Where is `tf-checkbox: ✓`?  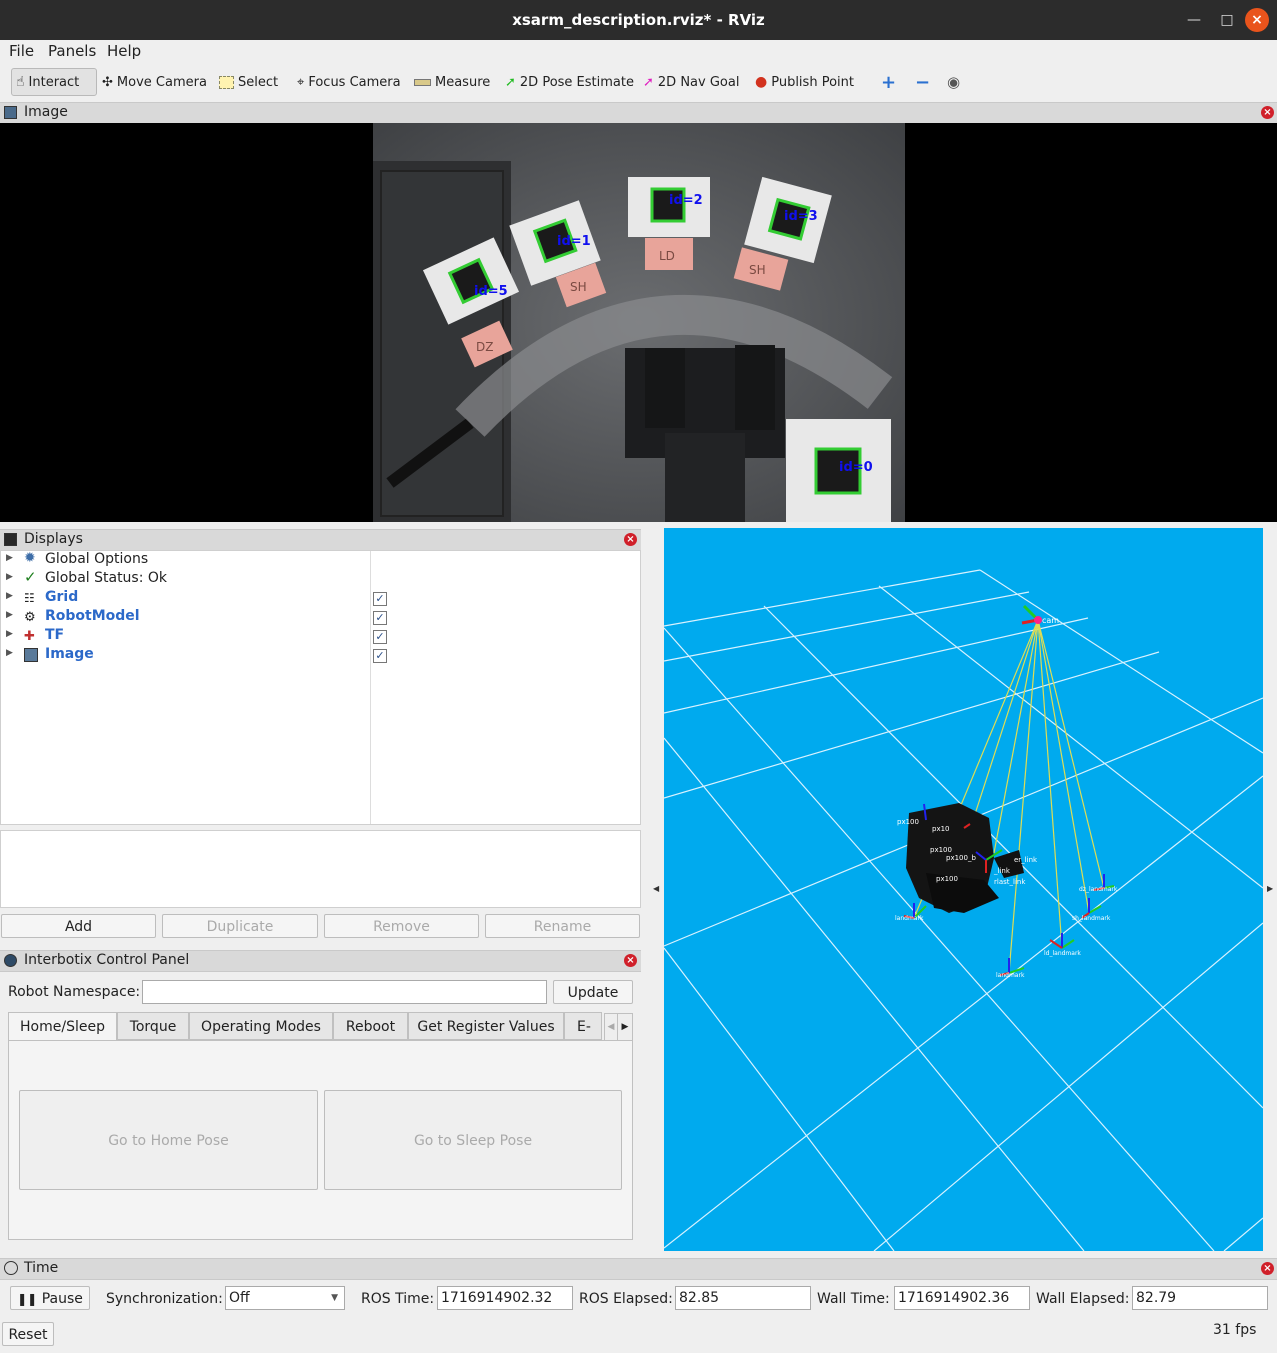
tf-checkbox: ✓ is located at coordinates (380, 637).